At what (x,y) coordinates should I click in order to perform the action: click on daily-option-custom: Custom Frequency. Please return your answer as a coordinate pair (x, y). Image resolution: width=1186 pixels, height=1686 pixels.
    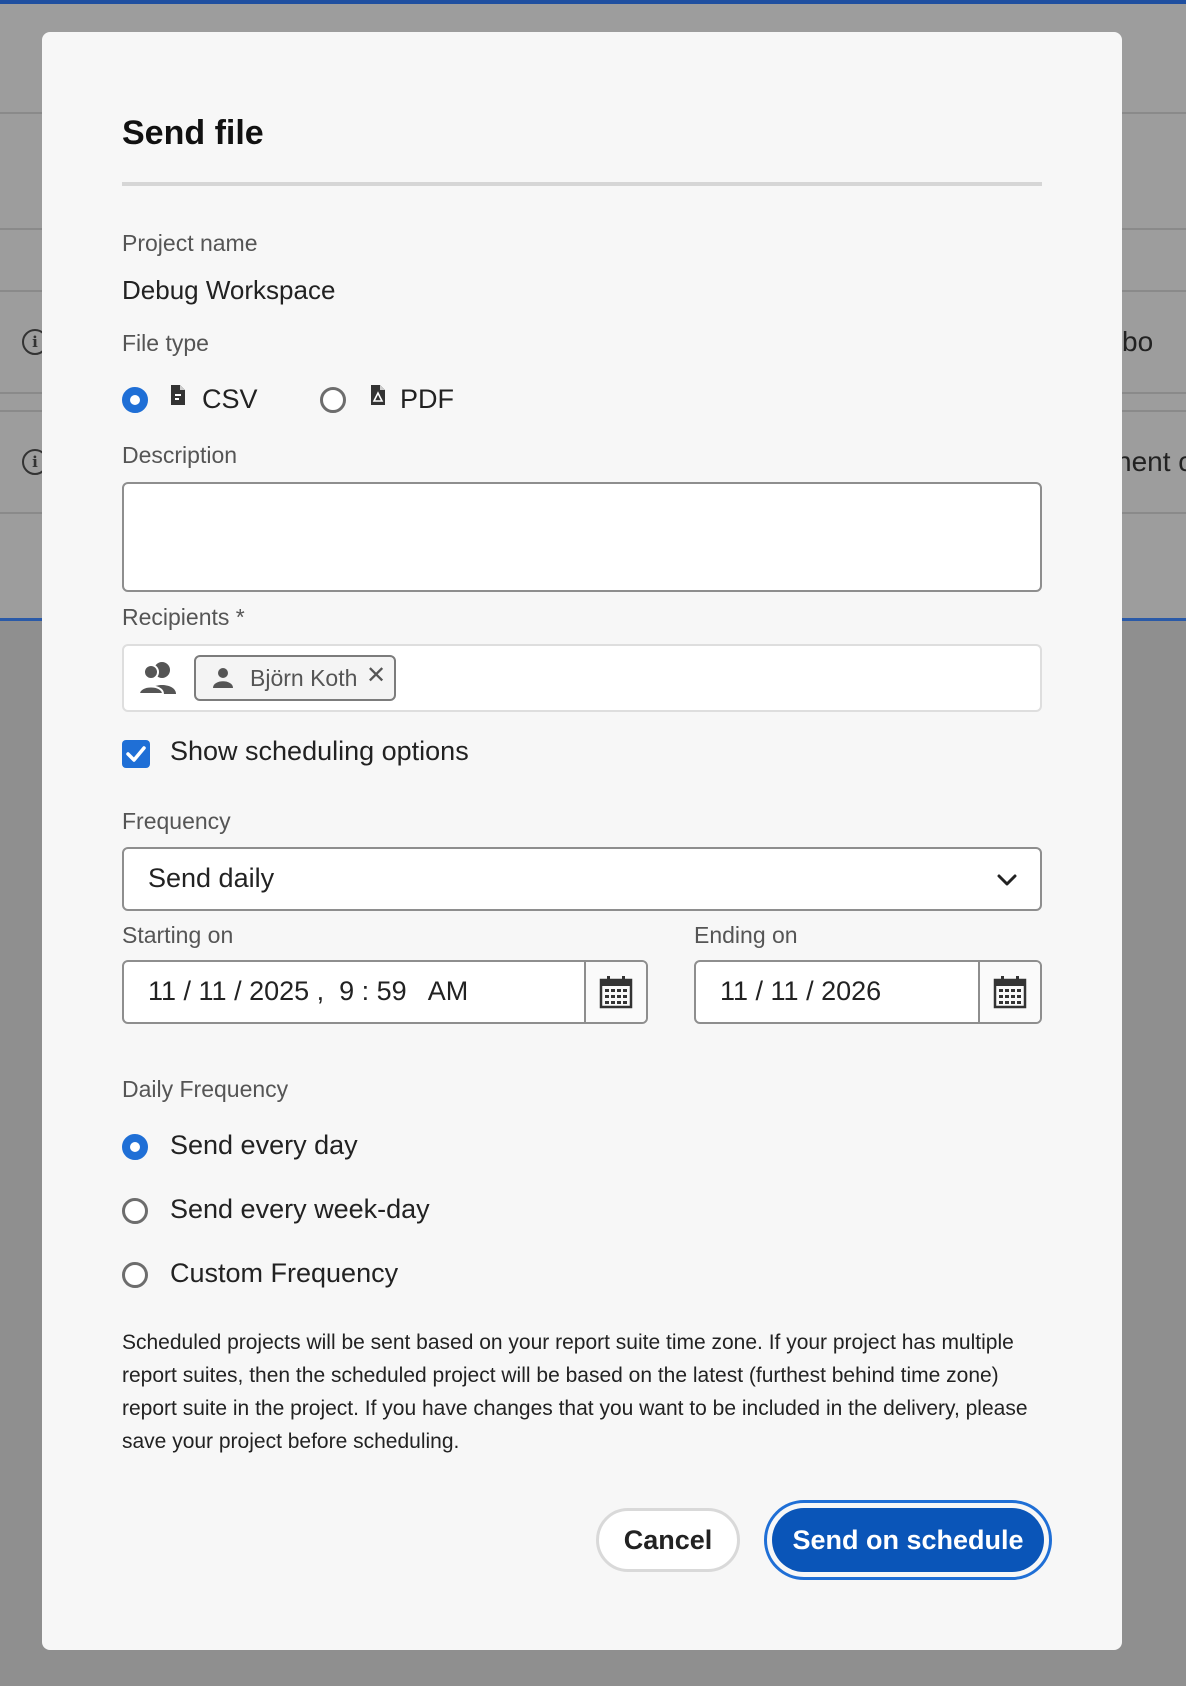
    Looking at the image, I should click on (322, 1276).